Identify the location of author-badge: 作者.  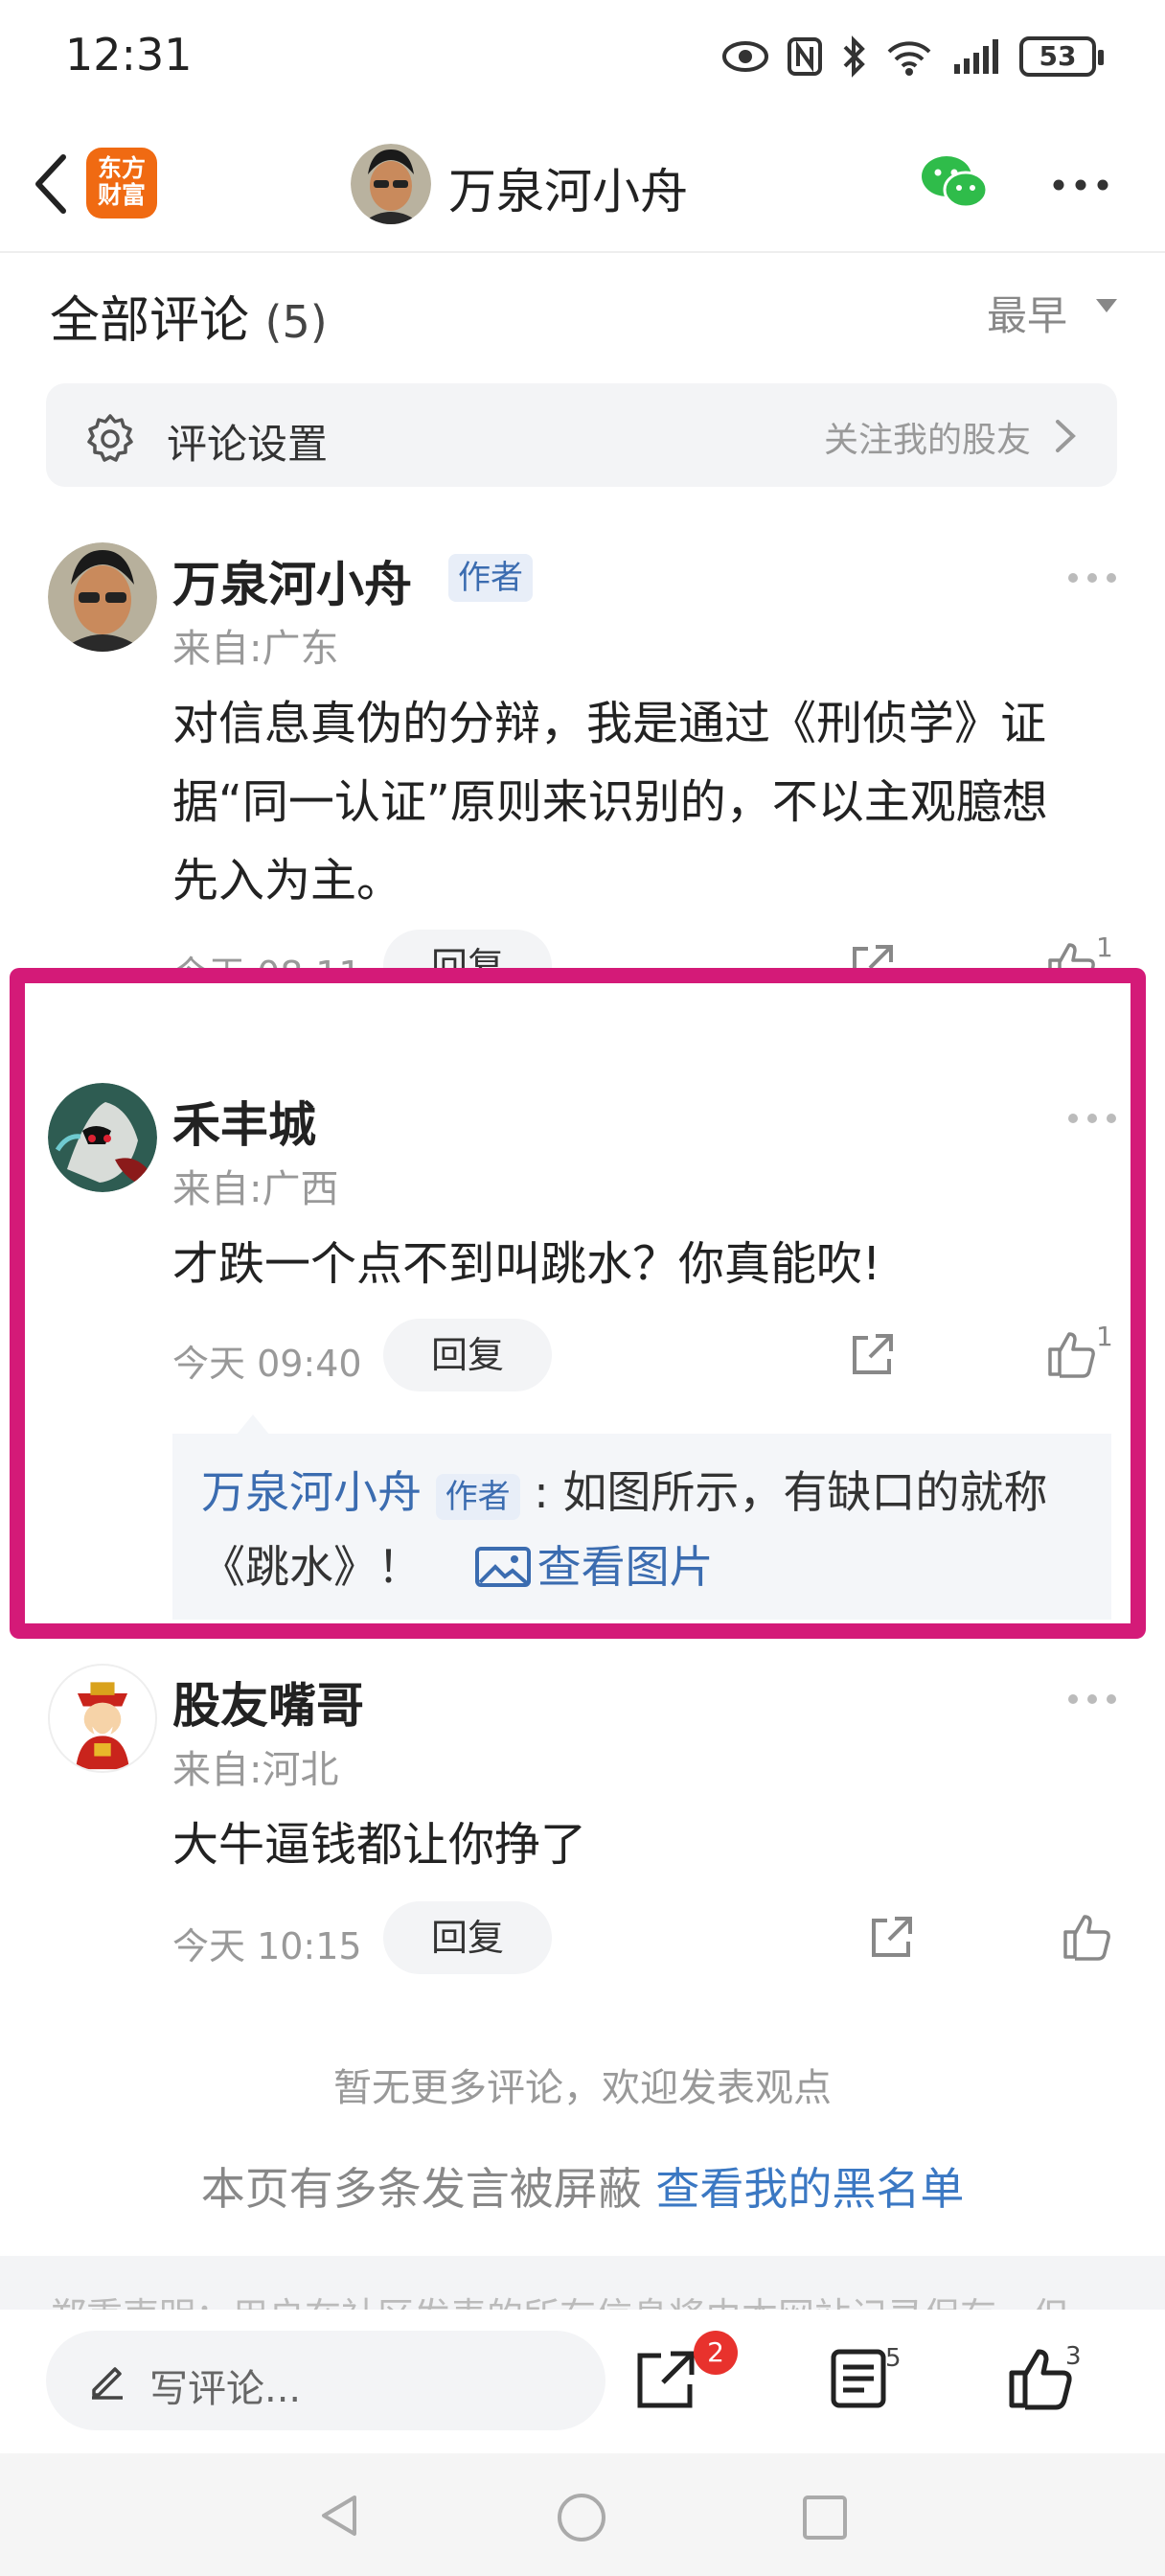
(491, 578).